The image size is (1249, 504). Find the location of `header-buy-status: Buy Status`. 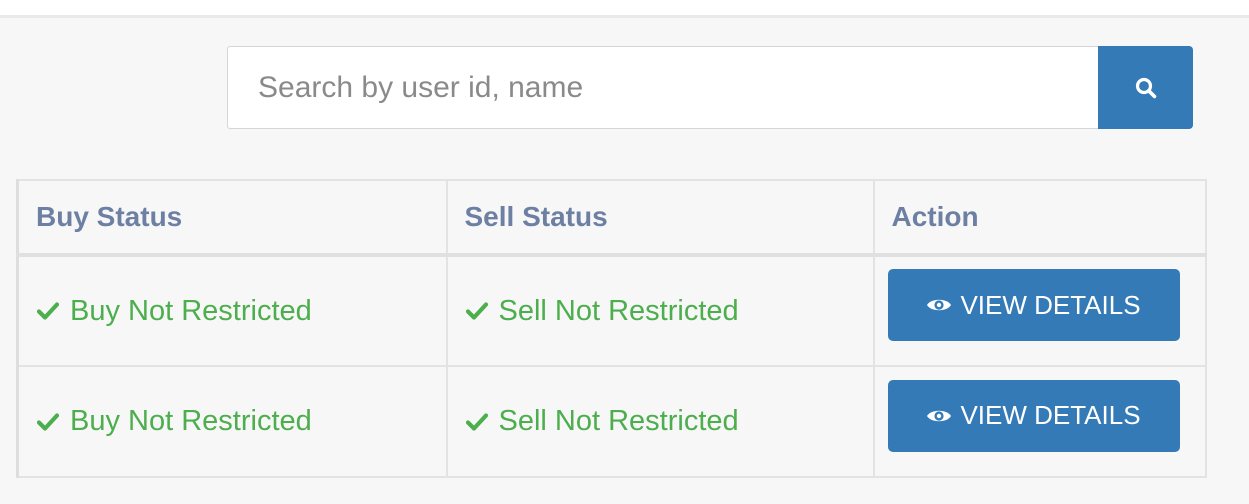

header-buy-status: Buy Status is located at coordinates (232, 218).